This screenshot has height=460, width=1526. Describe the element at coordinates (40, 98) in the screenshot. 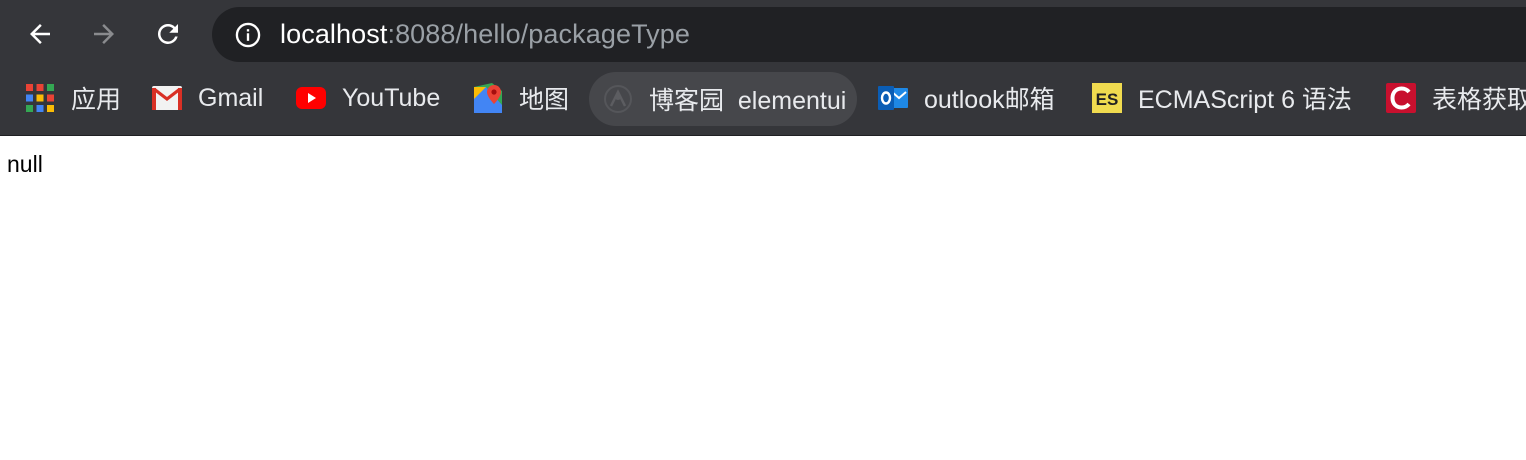

I see `apps-grid-icon` at that location.